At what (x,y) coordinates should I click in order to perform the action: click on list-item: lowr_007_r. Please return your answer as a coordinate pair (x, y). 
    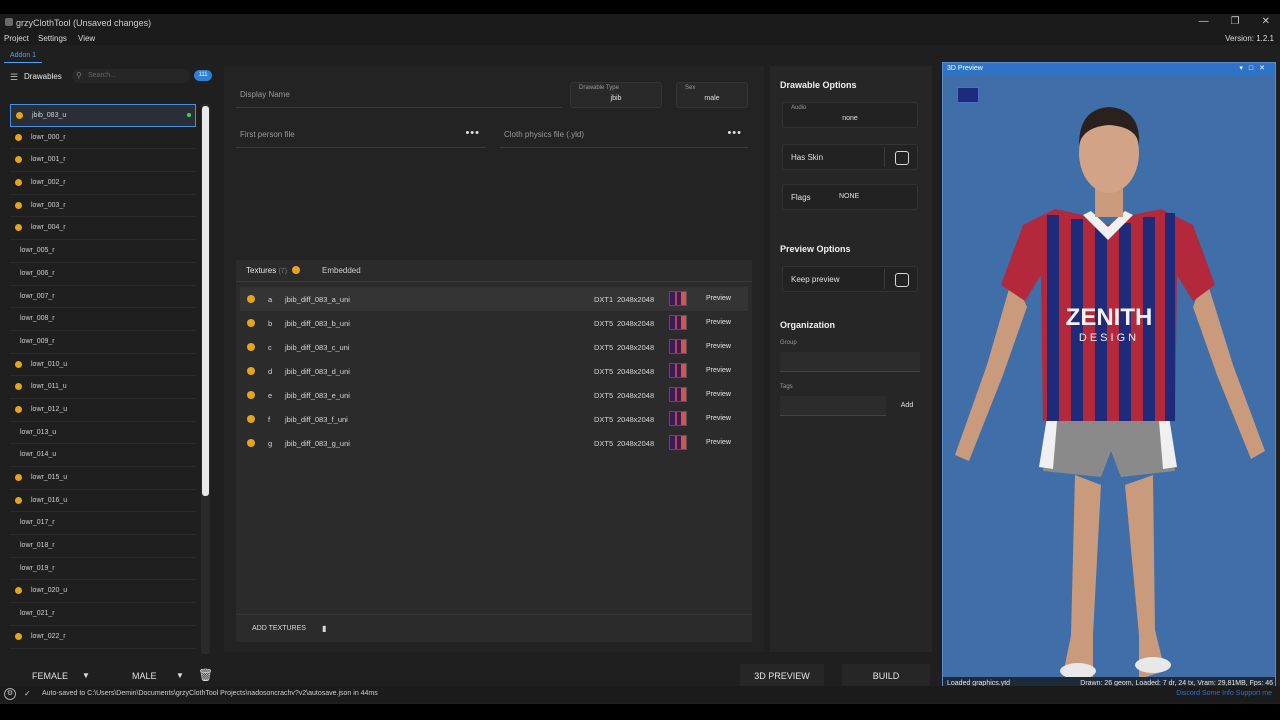
    Looking at the image, I should click on (103, 297).